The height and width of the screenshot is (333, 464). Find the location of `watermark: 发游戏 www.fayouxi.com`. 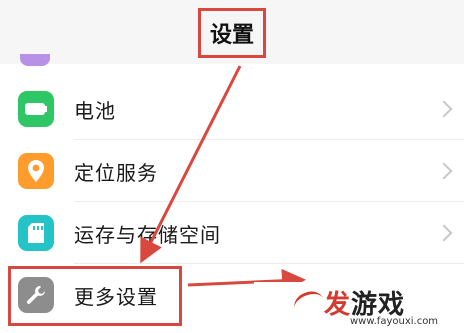

watermark: 发游戏 www.fayouxi.com is located at coordinates (359, 307).